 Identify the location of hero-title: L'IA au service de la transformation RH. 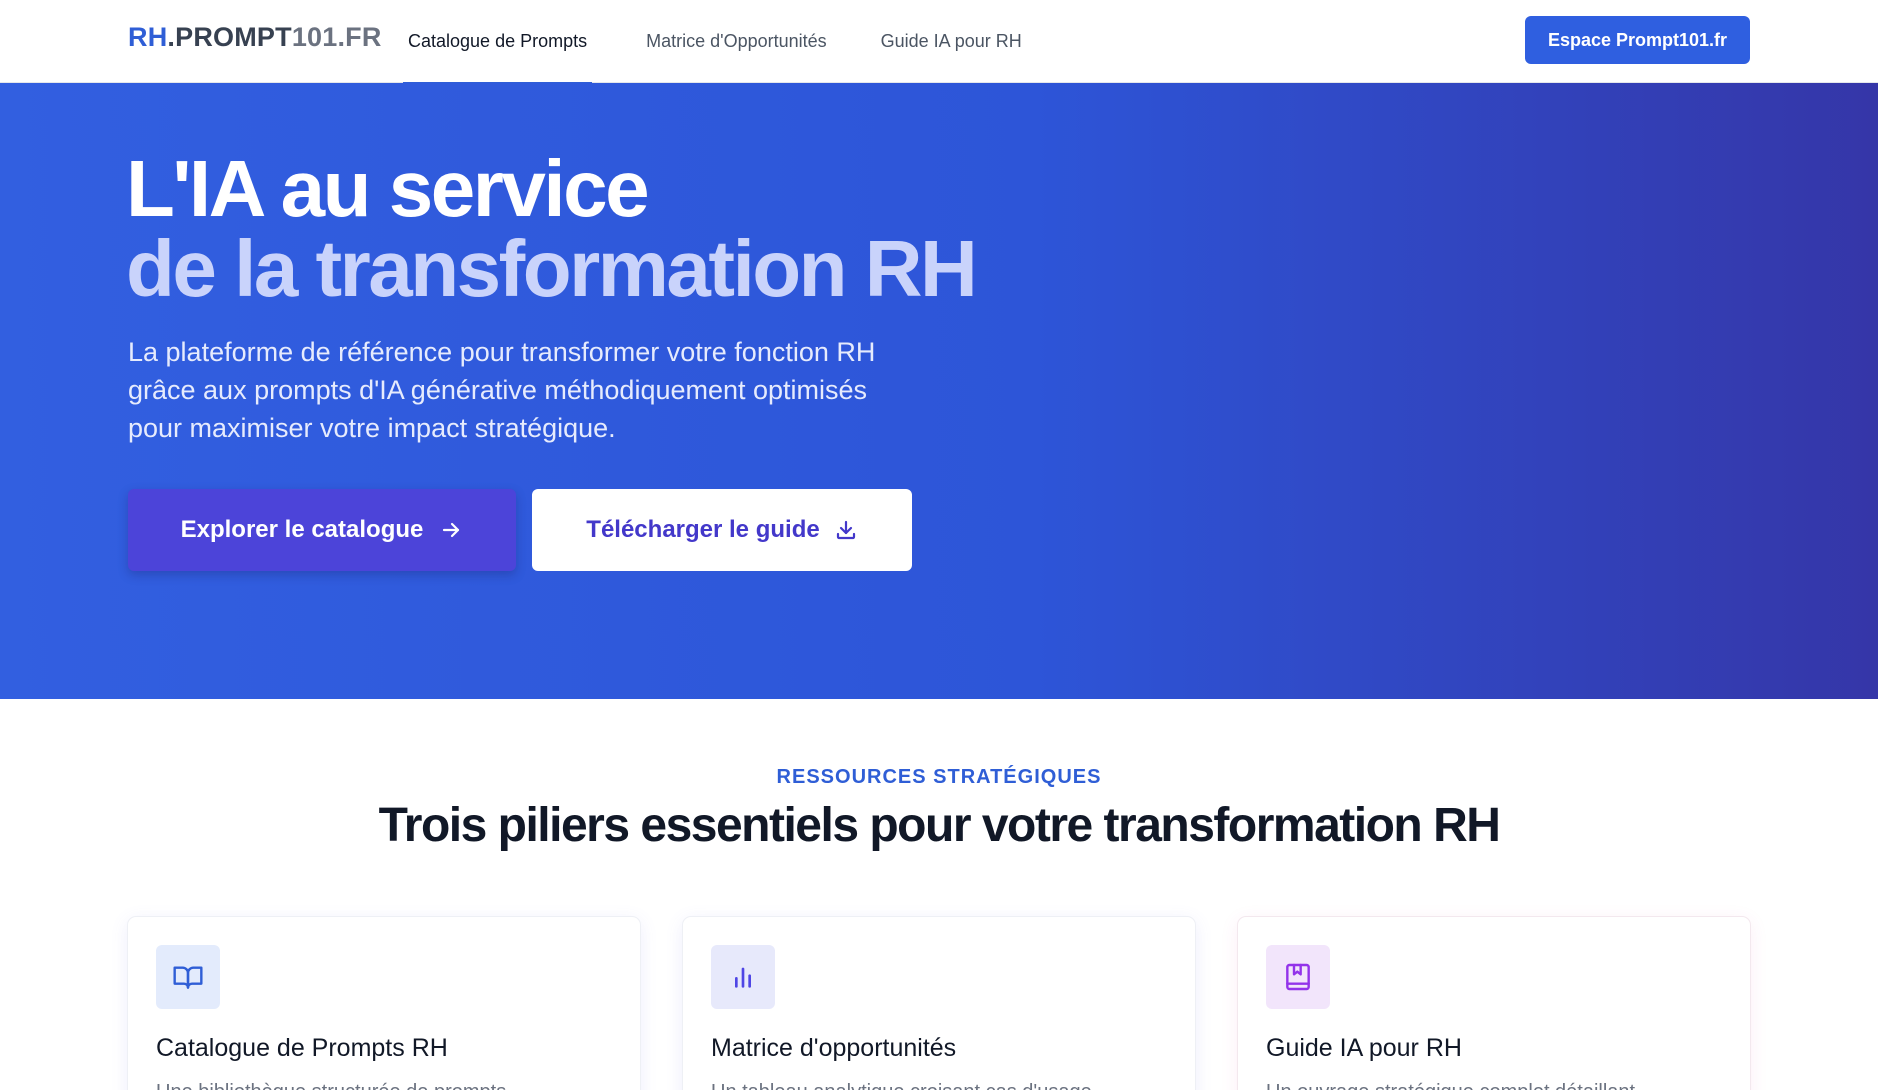
(552, 228).